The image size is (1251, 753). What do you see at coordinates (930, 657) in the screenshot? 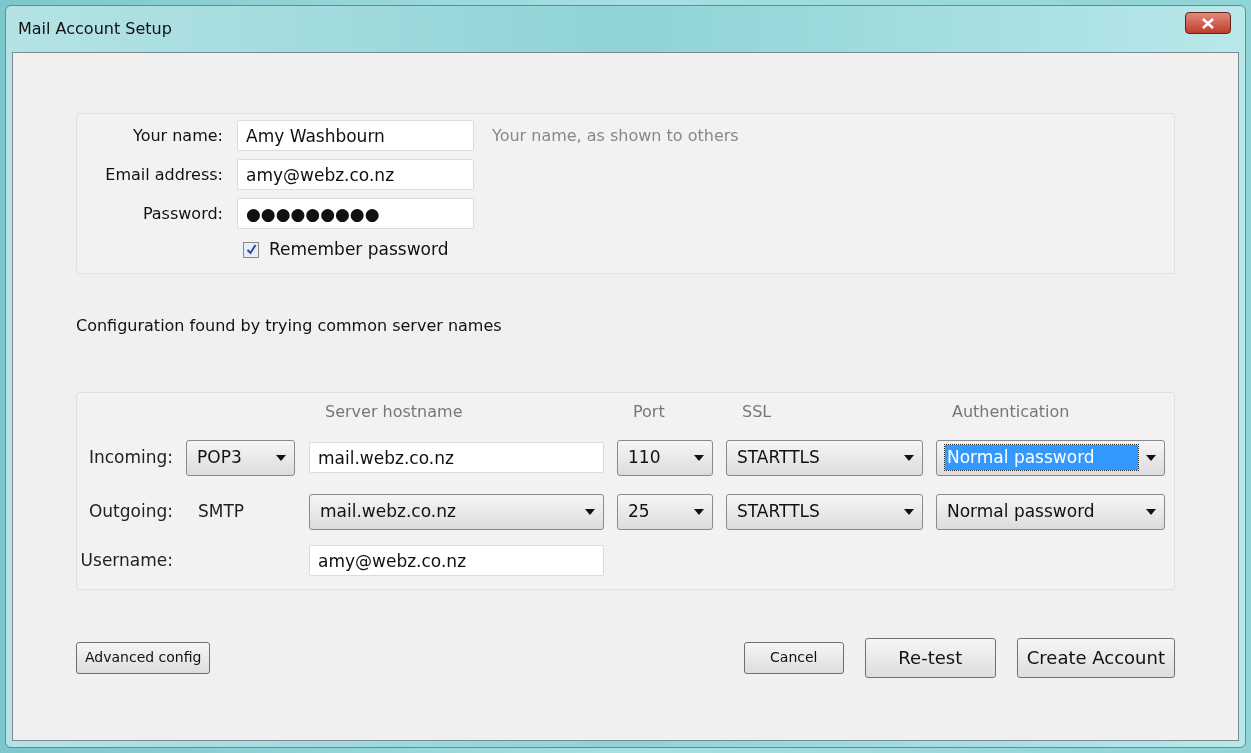
I see `retest-button: Re-test` at bounding box center [930, 657].